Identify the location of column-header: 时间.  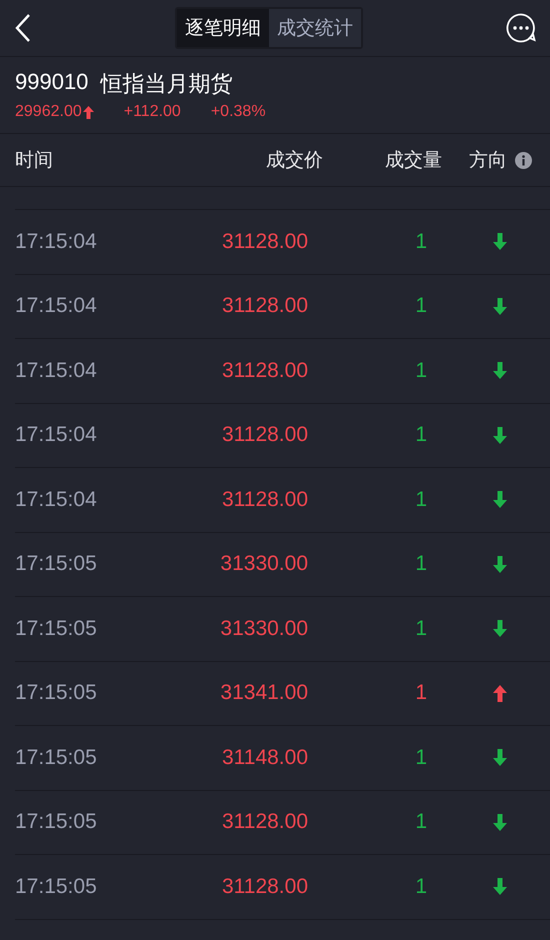
(34, 161).